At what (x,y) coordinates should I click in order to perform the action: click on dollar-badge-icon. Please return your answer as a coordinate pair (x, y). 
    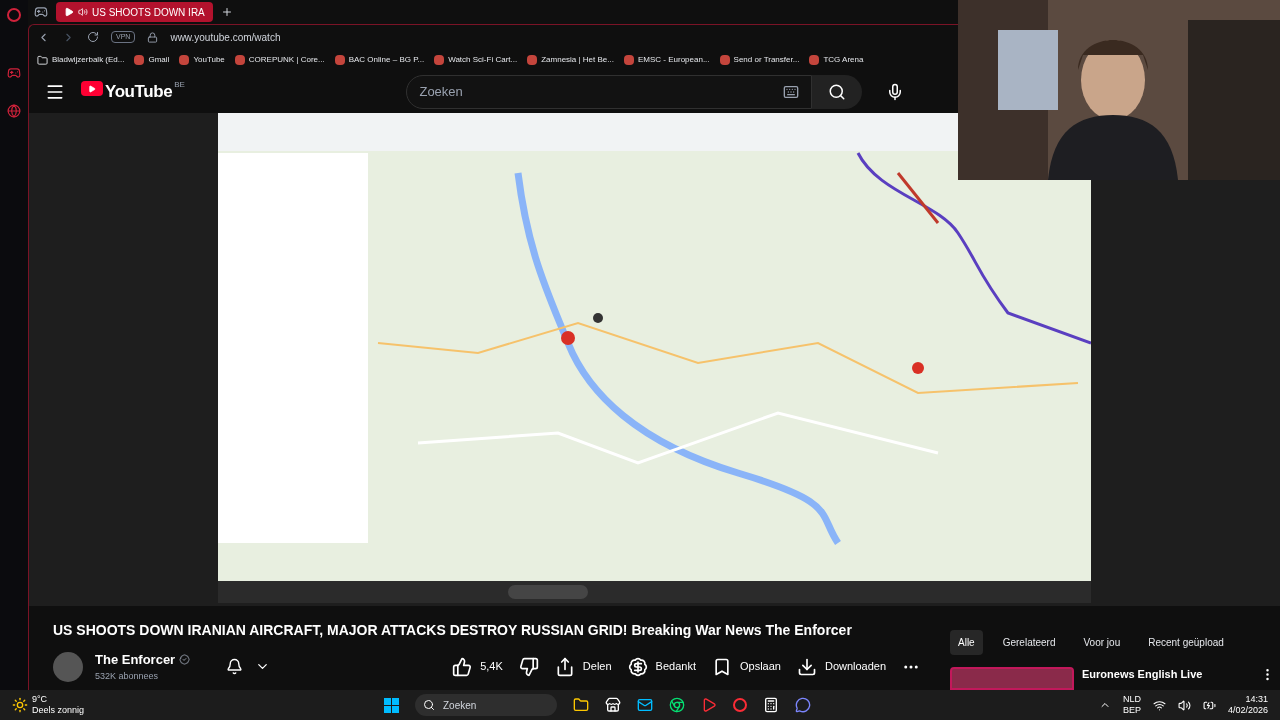
    Looking at the image, I should click on (637, 666).